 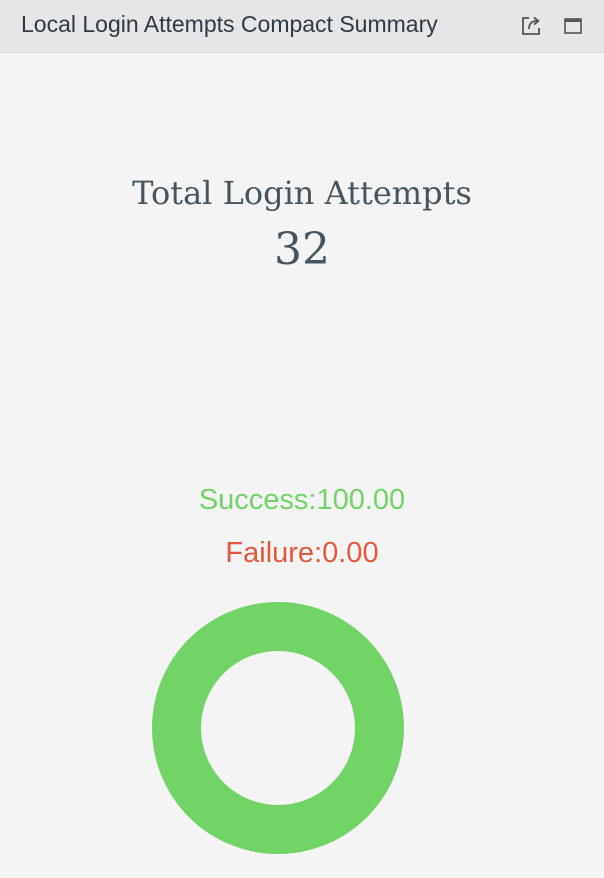 I want to click on panel-header: Local Login Attempts Compact Summary, so click(x=302, y=26).